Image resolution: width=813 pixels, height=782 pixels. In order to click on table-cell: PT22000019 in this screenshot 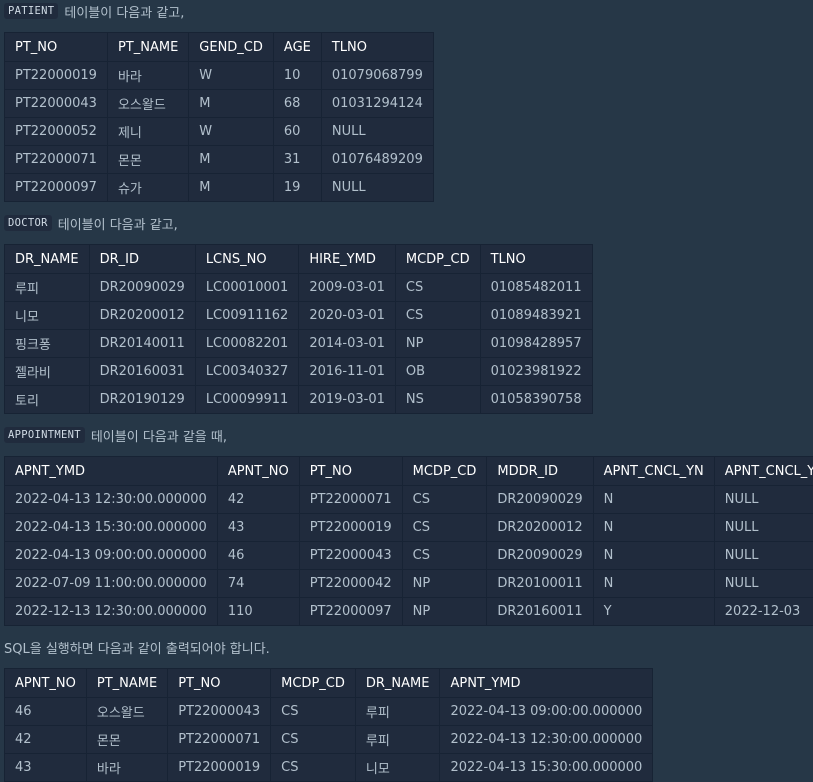, I will do `click(219, 768)`.